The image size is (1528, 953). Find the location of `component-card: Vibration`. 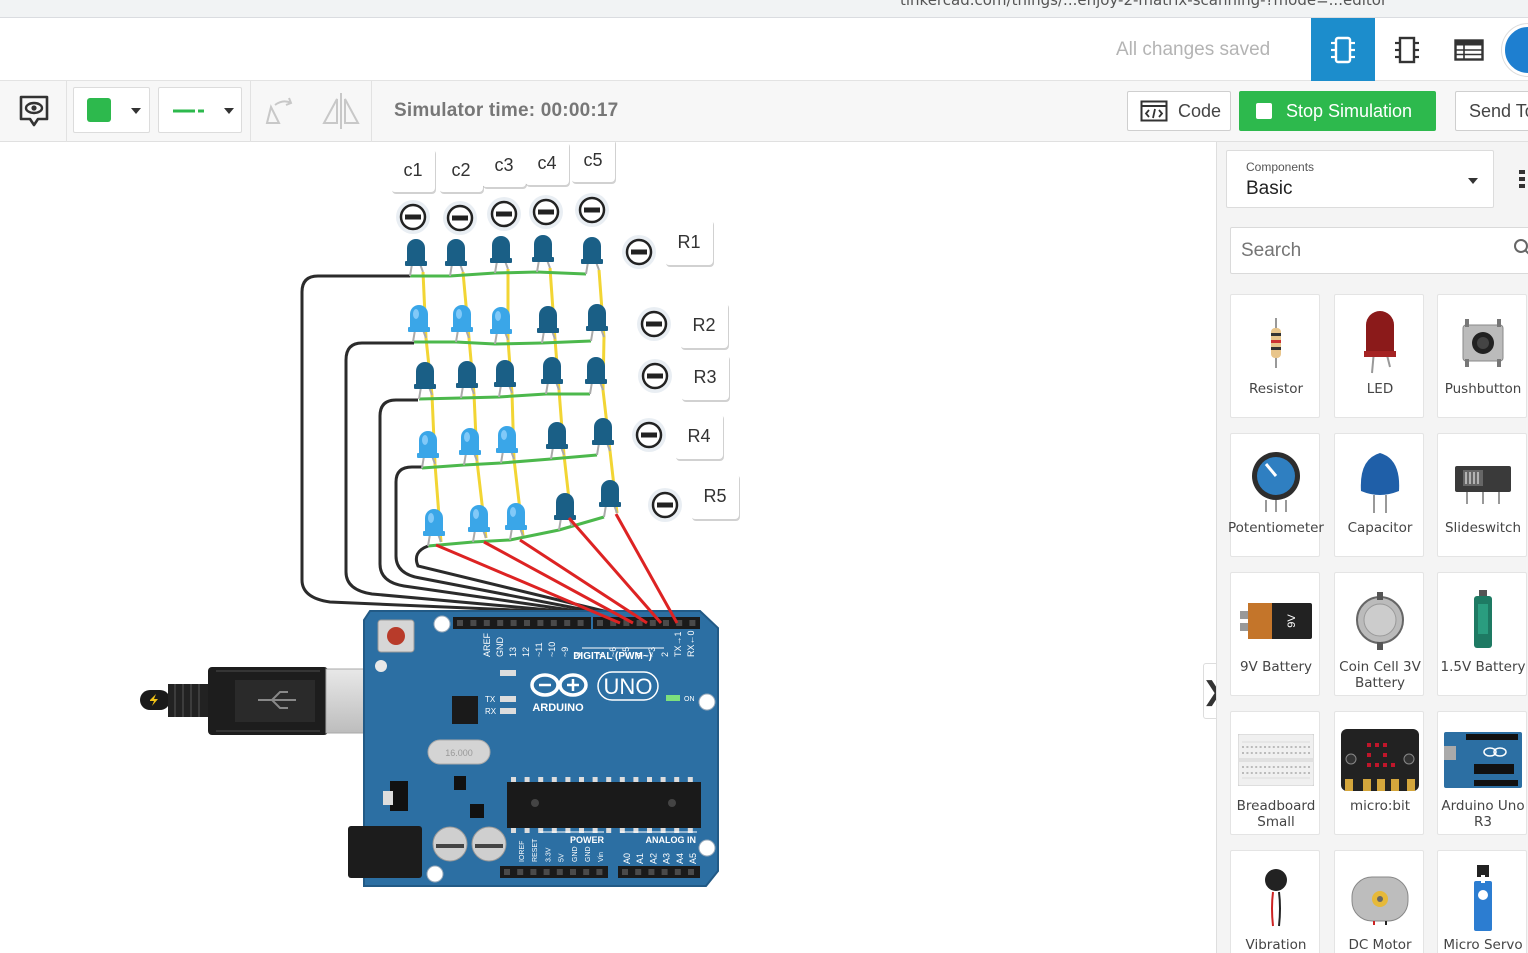

component-card: Vibration is located at coordinates (1275, 901).